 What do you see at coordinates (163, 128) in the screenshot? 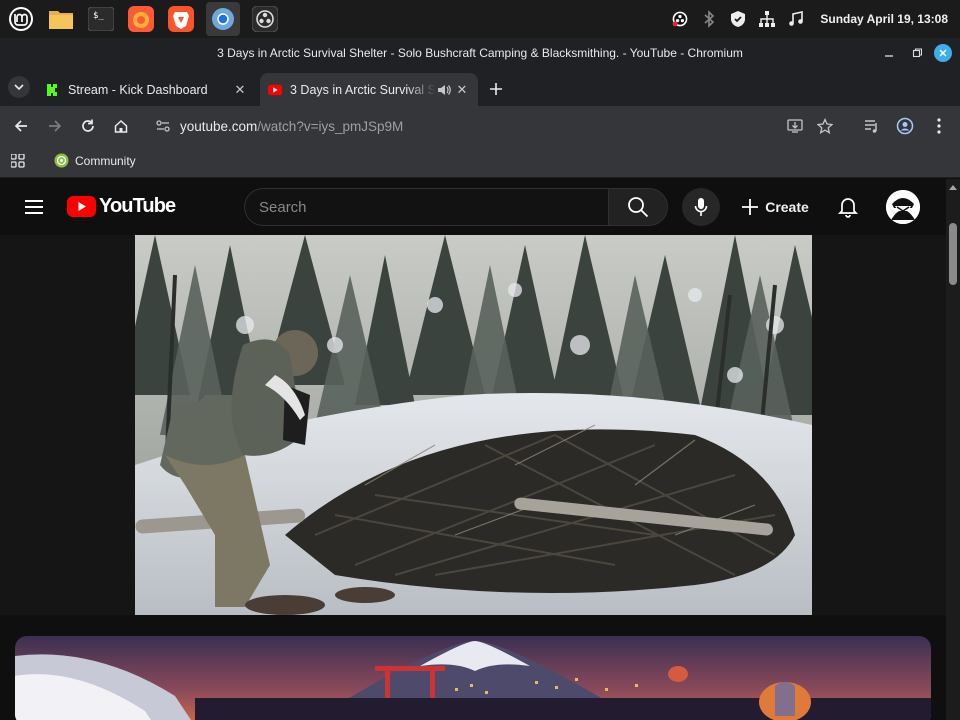
I see `site-info-icon` at bounding box center [163, 128].